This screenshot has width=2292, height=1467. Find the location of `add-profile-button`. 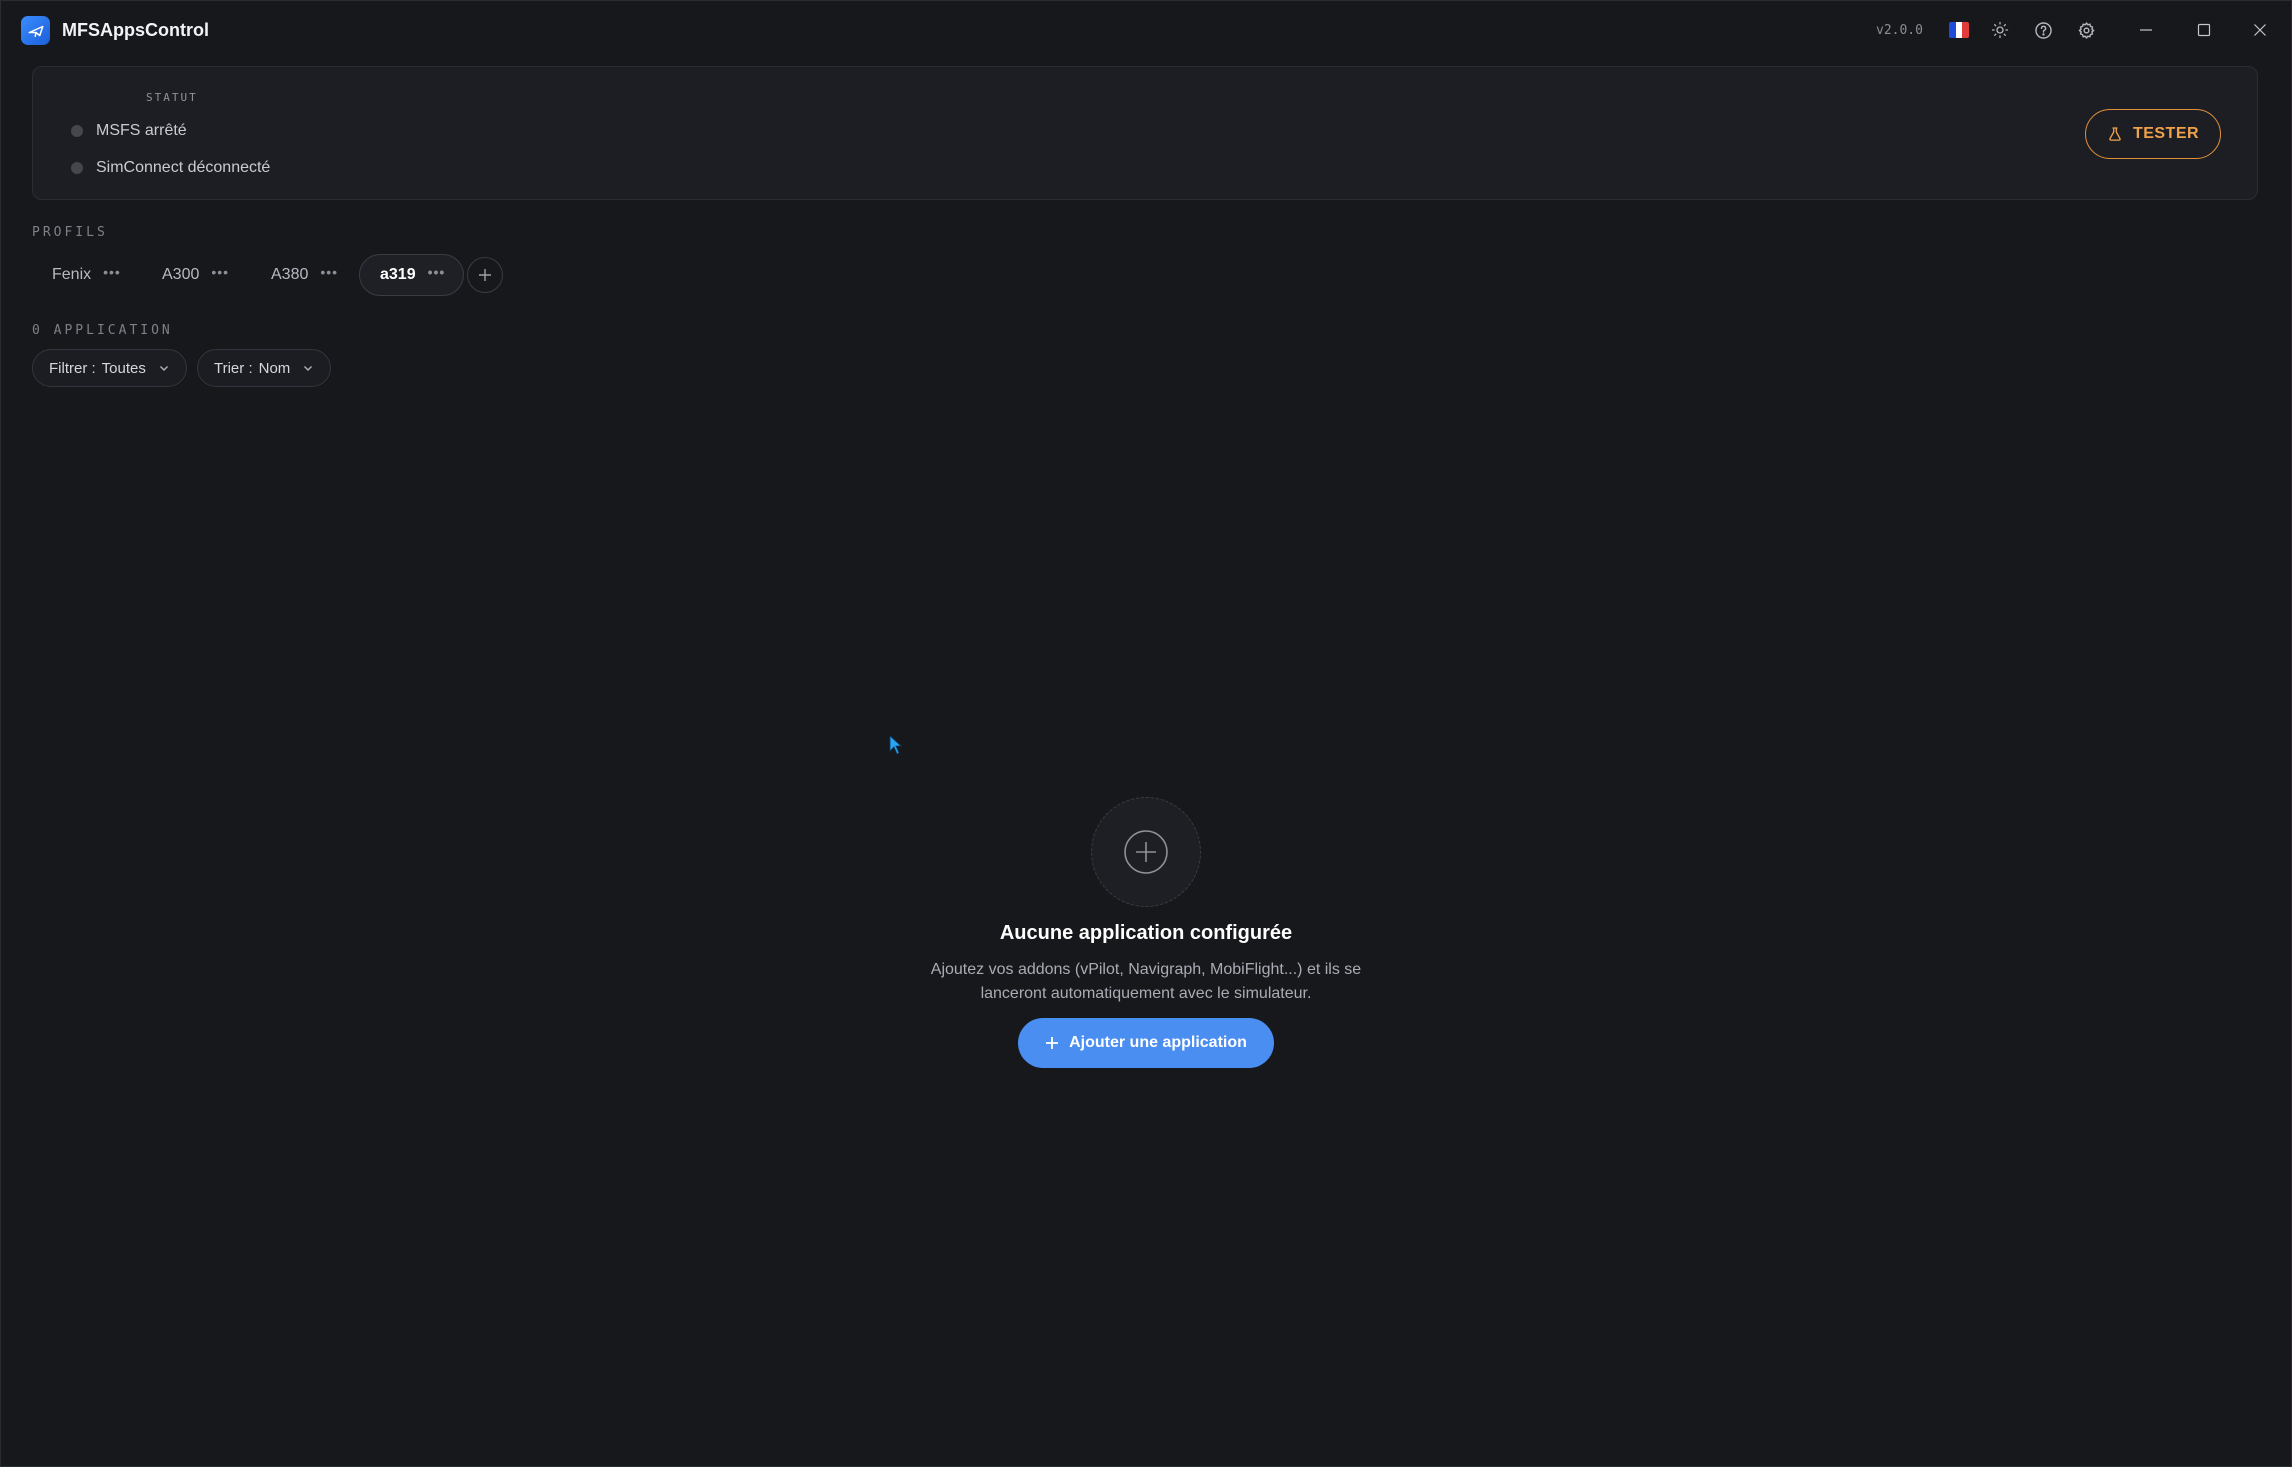

add-profile-button is located at coordinates (485, 275).